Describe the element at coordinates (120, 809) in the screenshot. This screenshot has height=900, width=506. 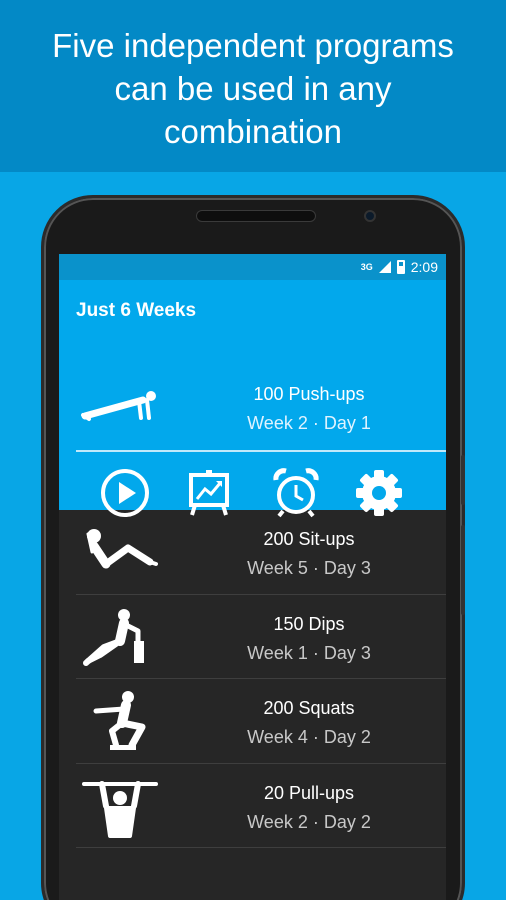
I see `pullup-figure-icon` at that location.